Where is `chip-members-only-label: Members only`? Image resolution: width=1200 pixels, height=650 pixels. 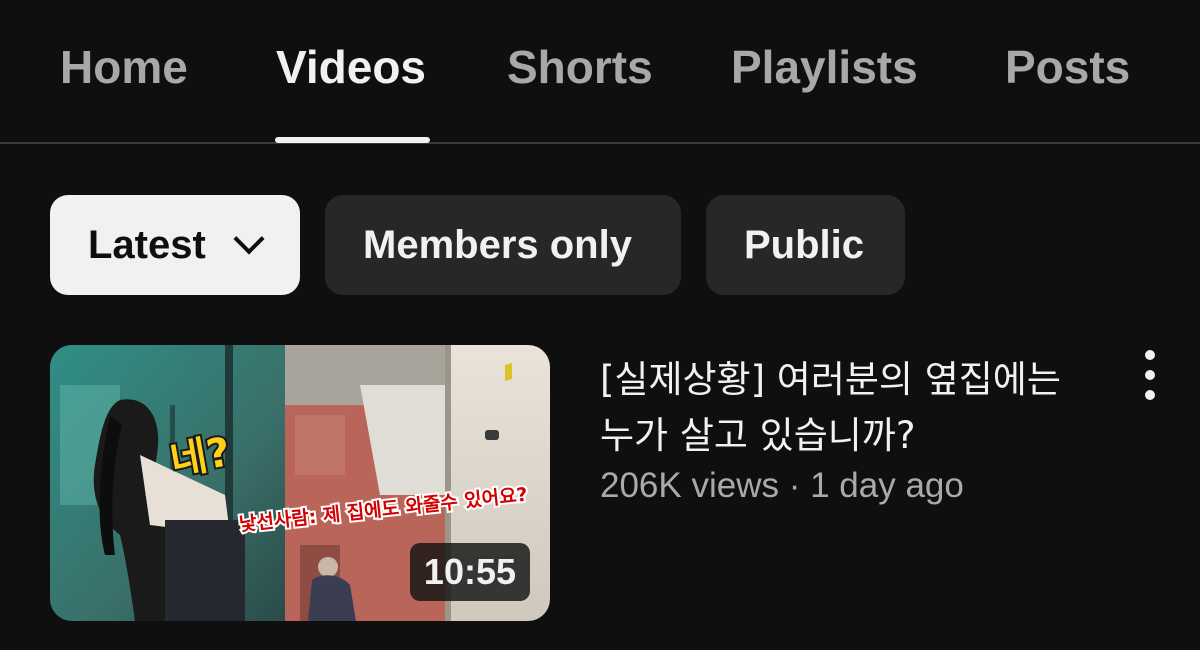 chip-members-only-label: Members only is located at coordinates (497, 244).